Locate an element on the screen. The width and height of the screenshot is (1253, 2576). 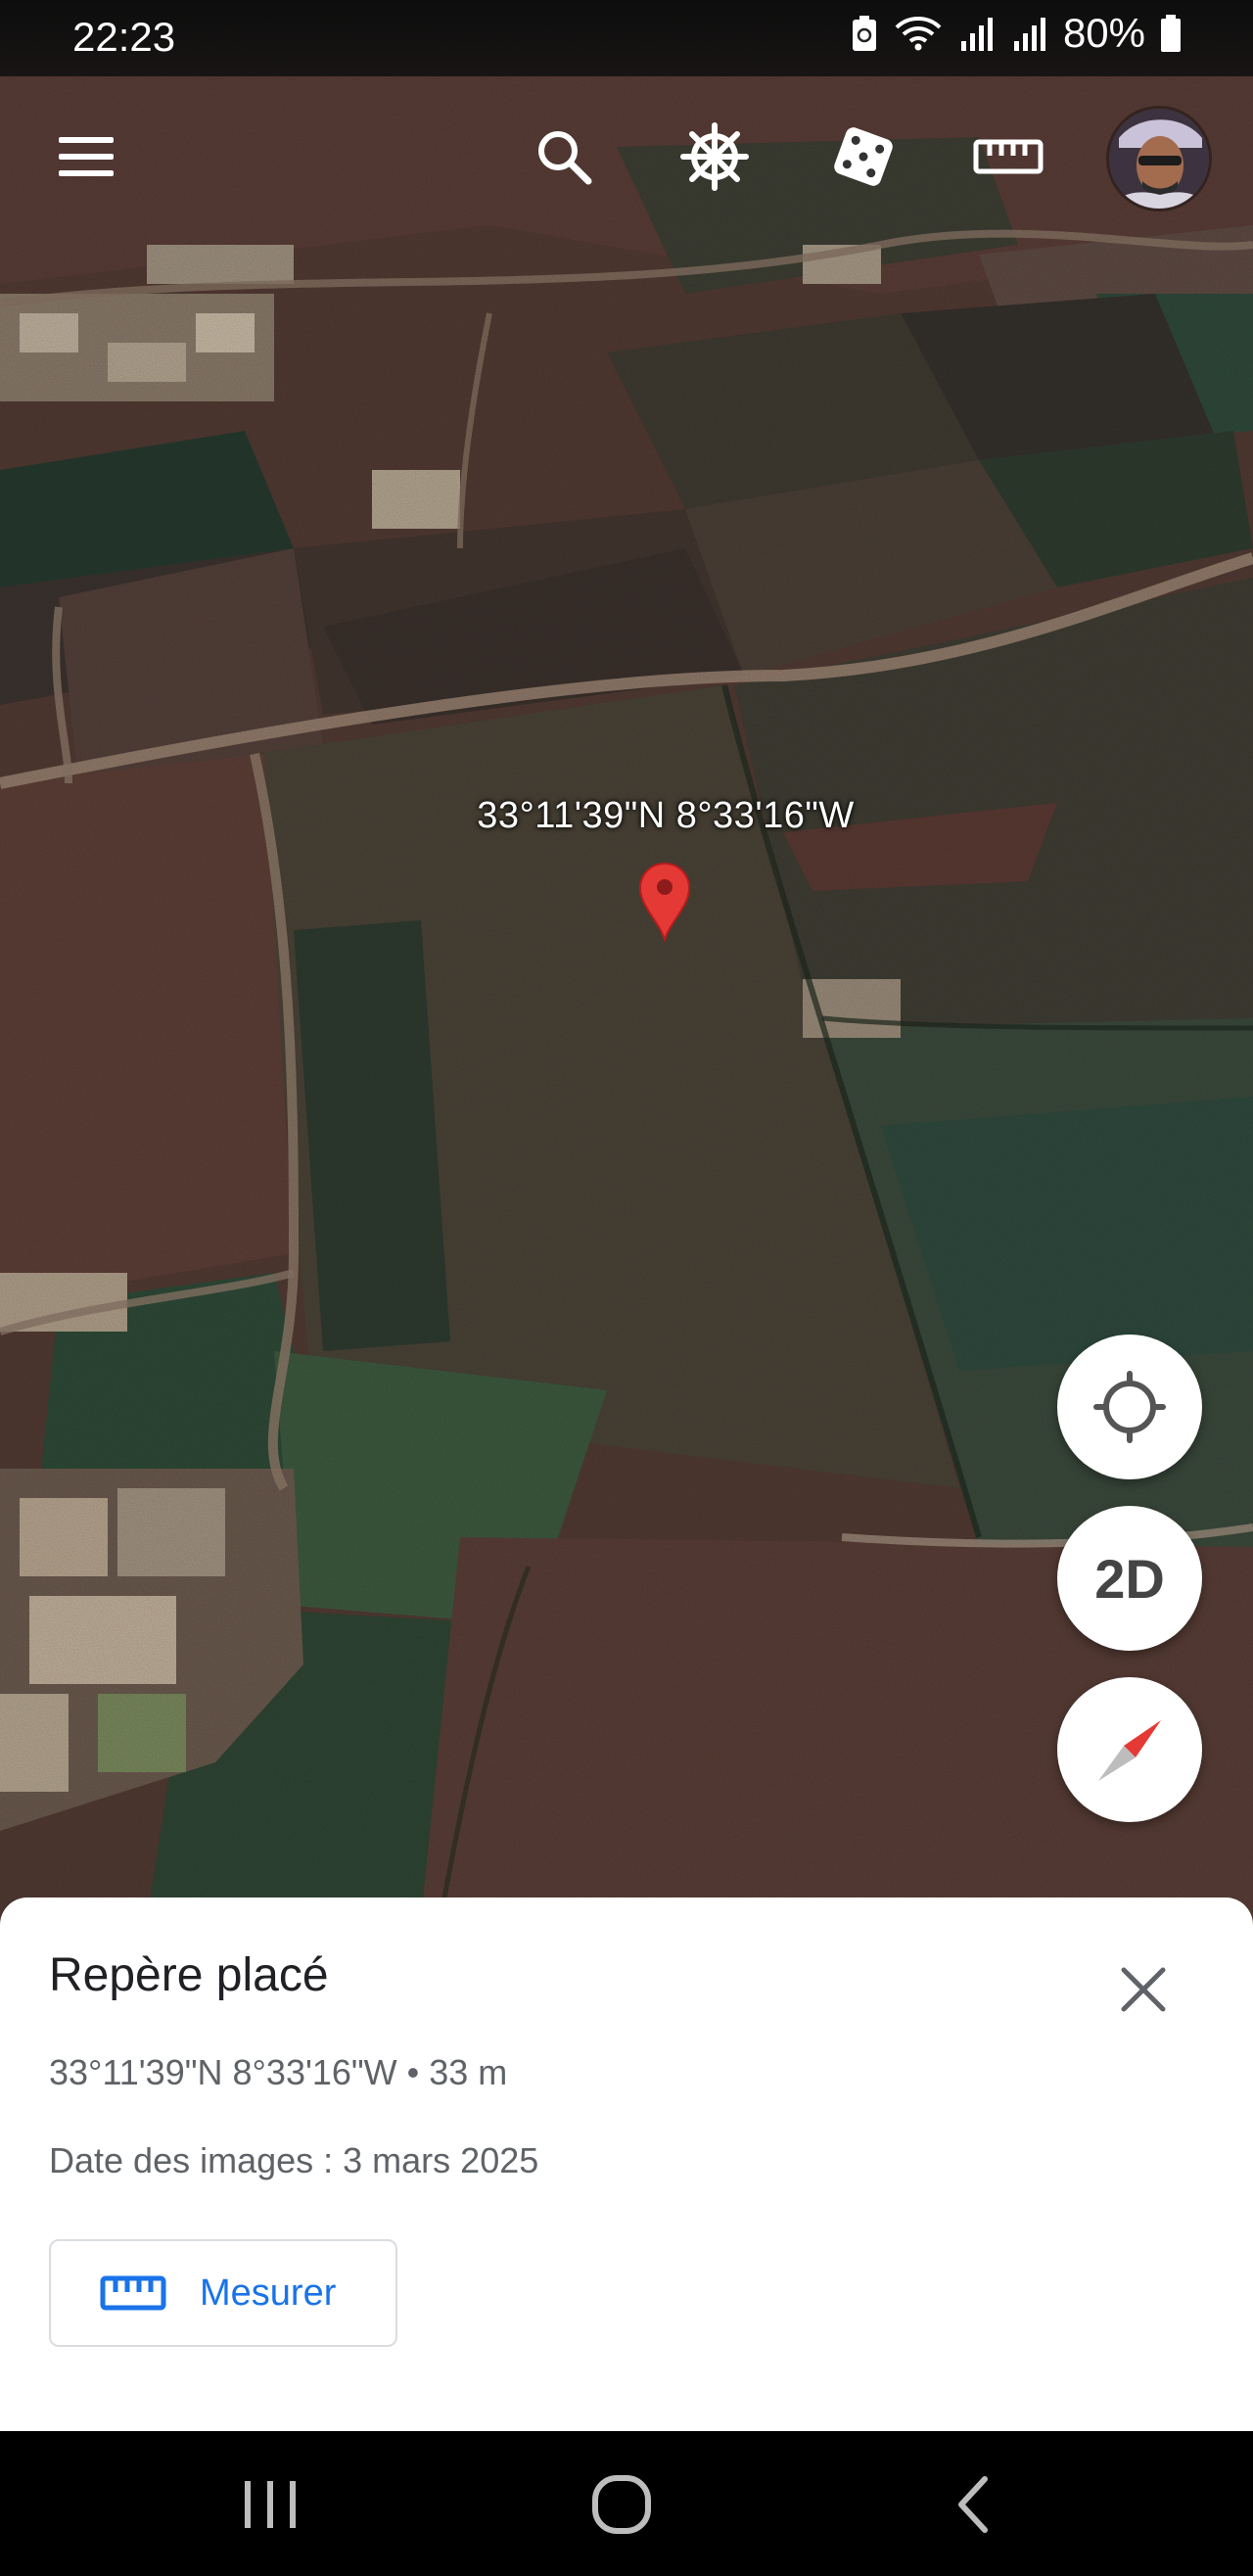
back-button is located at coordinates (973, 2504).